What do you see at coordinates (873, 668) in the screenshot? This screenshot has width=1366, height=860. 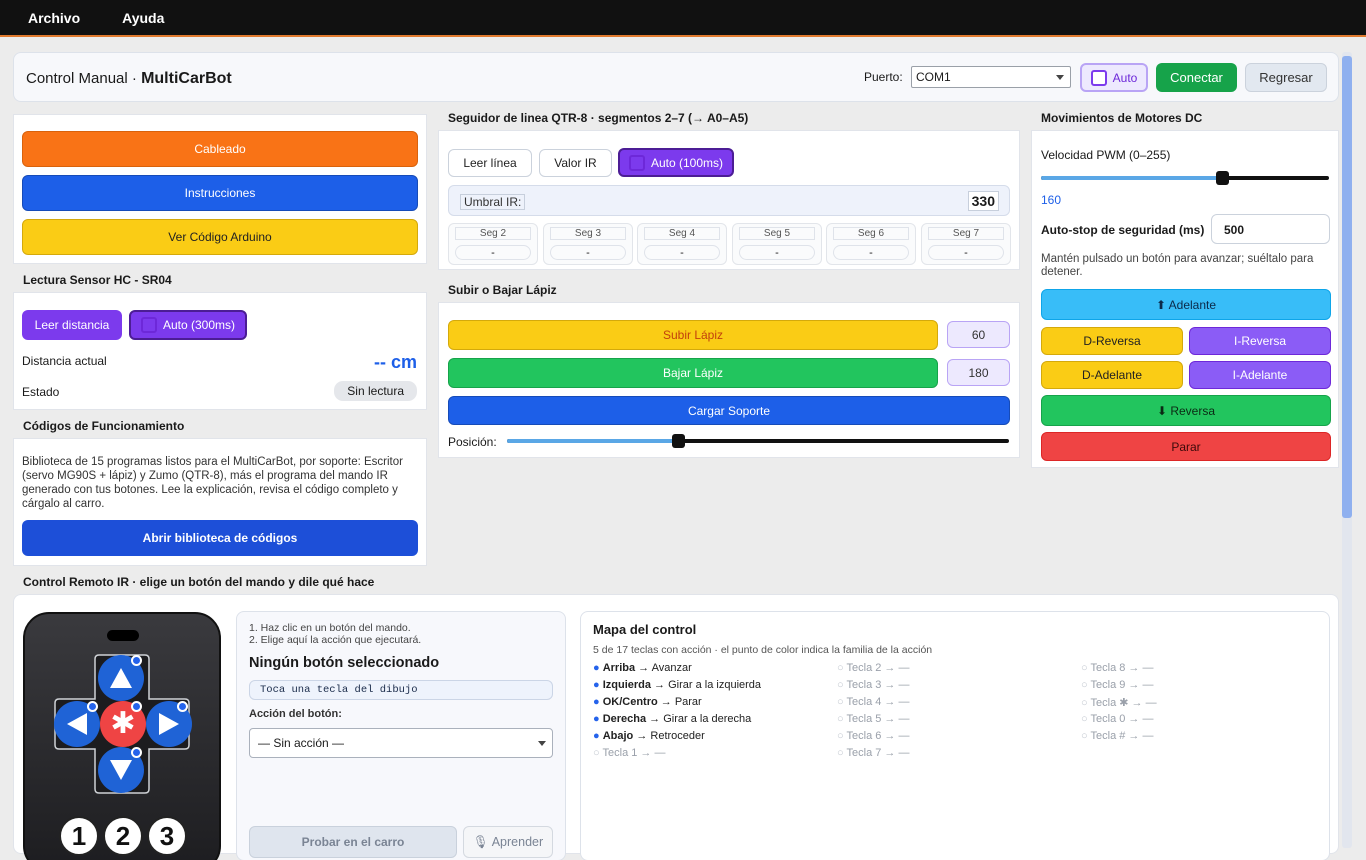 I see `map-row: ○ Tecla 2 → —` at bounding box center [873, 668].